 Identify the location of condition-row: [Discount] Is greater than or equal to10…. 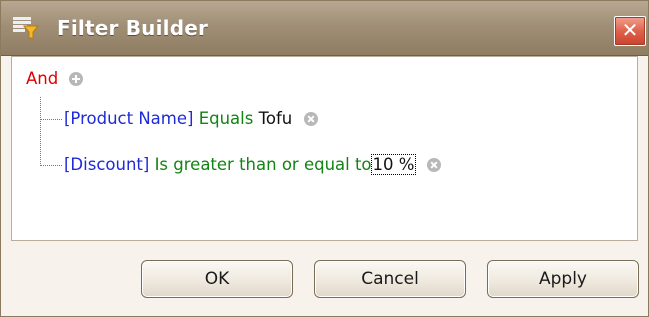
(252, 165).